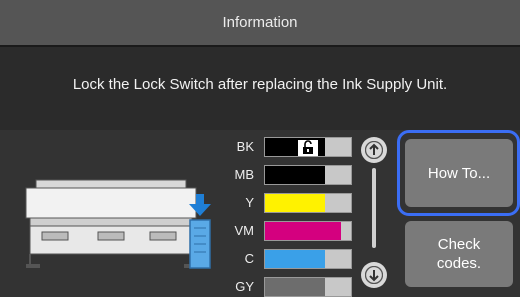 The width and height of the screenshot is (520, 297). What do you see at coordinates (249, 202) in the screenshot?
I see `ink-label: Y` at bounding box center [249, 202].